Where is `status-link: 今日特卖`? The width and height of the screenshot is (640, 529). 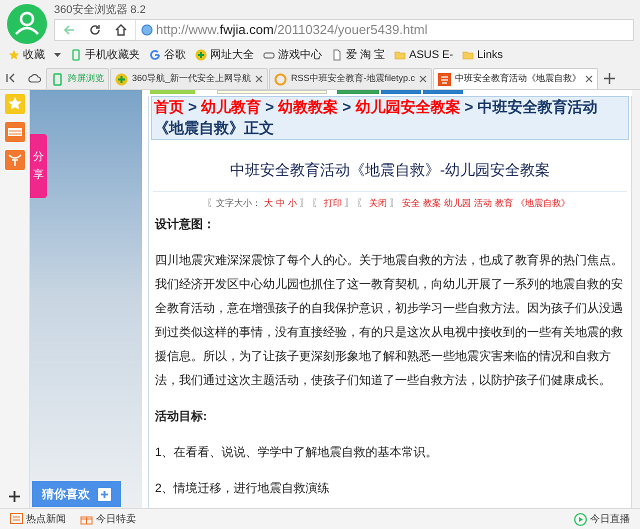 status-link: 今日特卖 is located at coordinates (108, 519).